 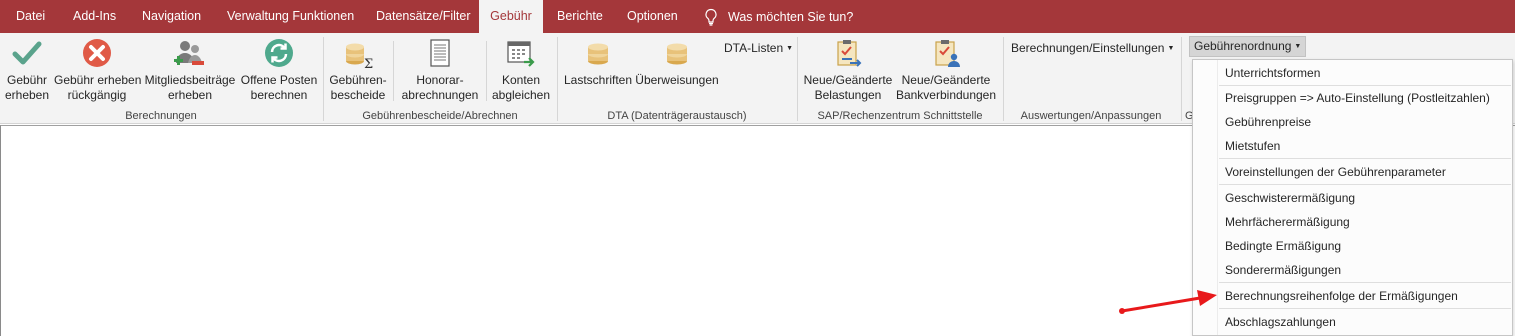 I want to click on annotation-arrow-icon, so click(x=1168, y=302).